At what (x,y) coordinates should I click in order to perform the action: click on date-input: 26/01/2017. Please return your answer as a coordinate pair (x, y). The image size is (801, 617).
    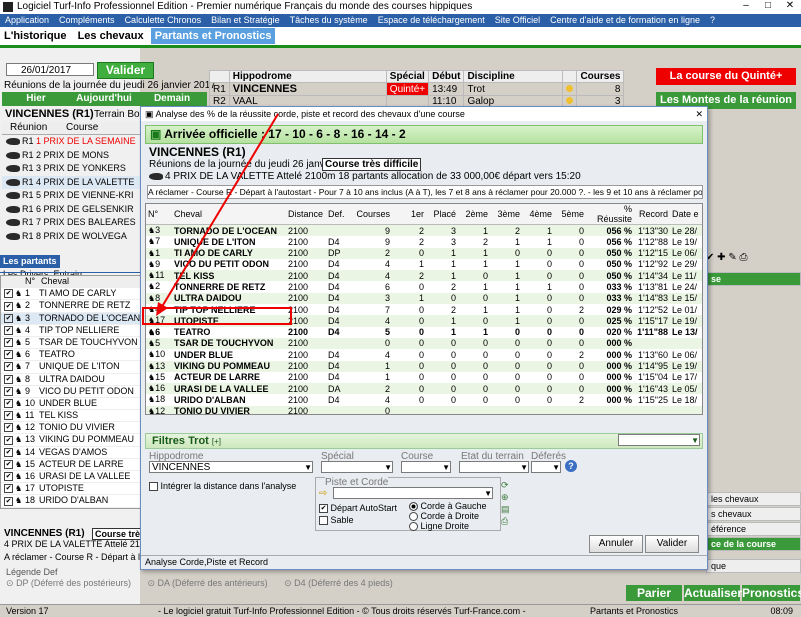
    Looking at the image, I should click on (50, 69).